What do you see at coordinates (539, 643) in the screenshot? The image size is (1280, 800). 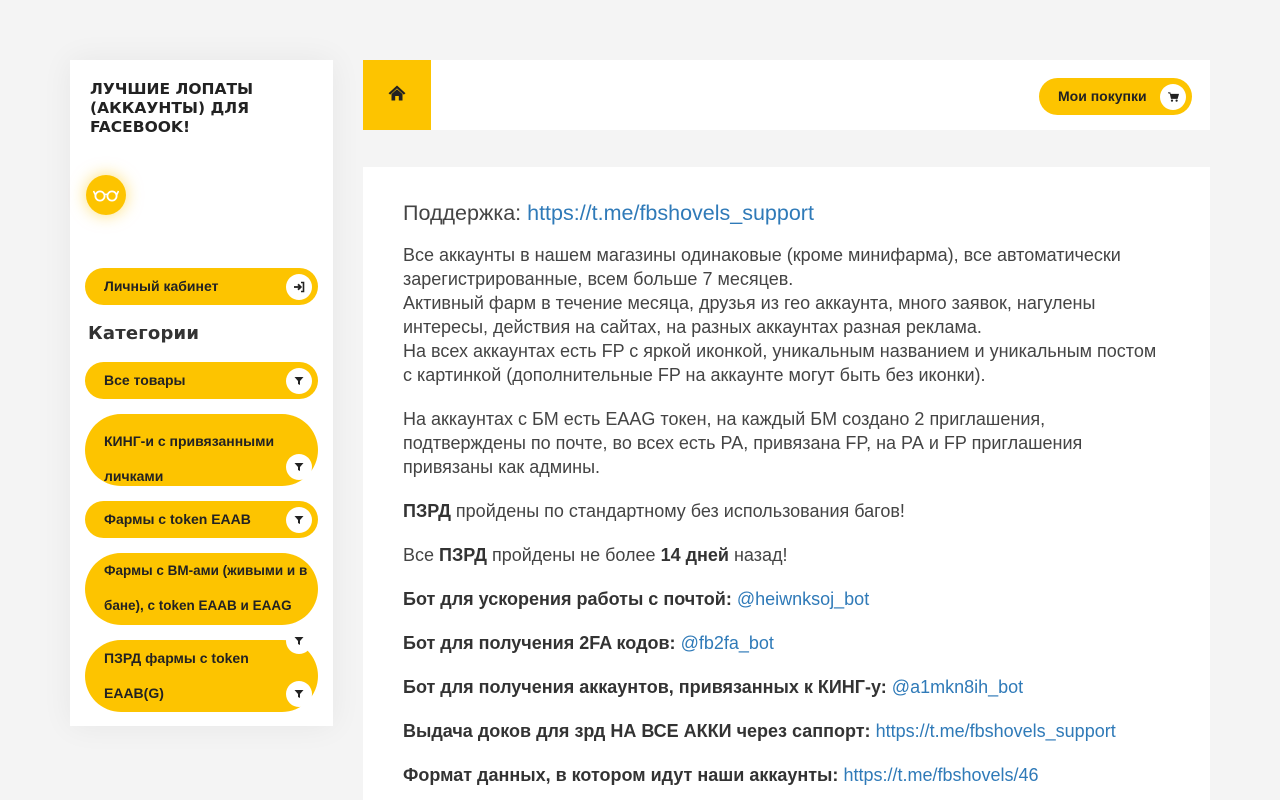 I see `bot-label: Бот для получения 2FA кодов:` at bounding box center [539, 643].